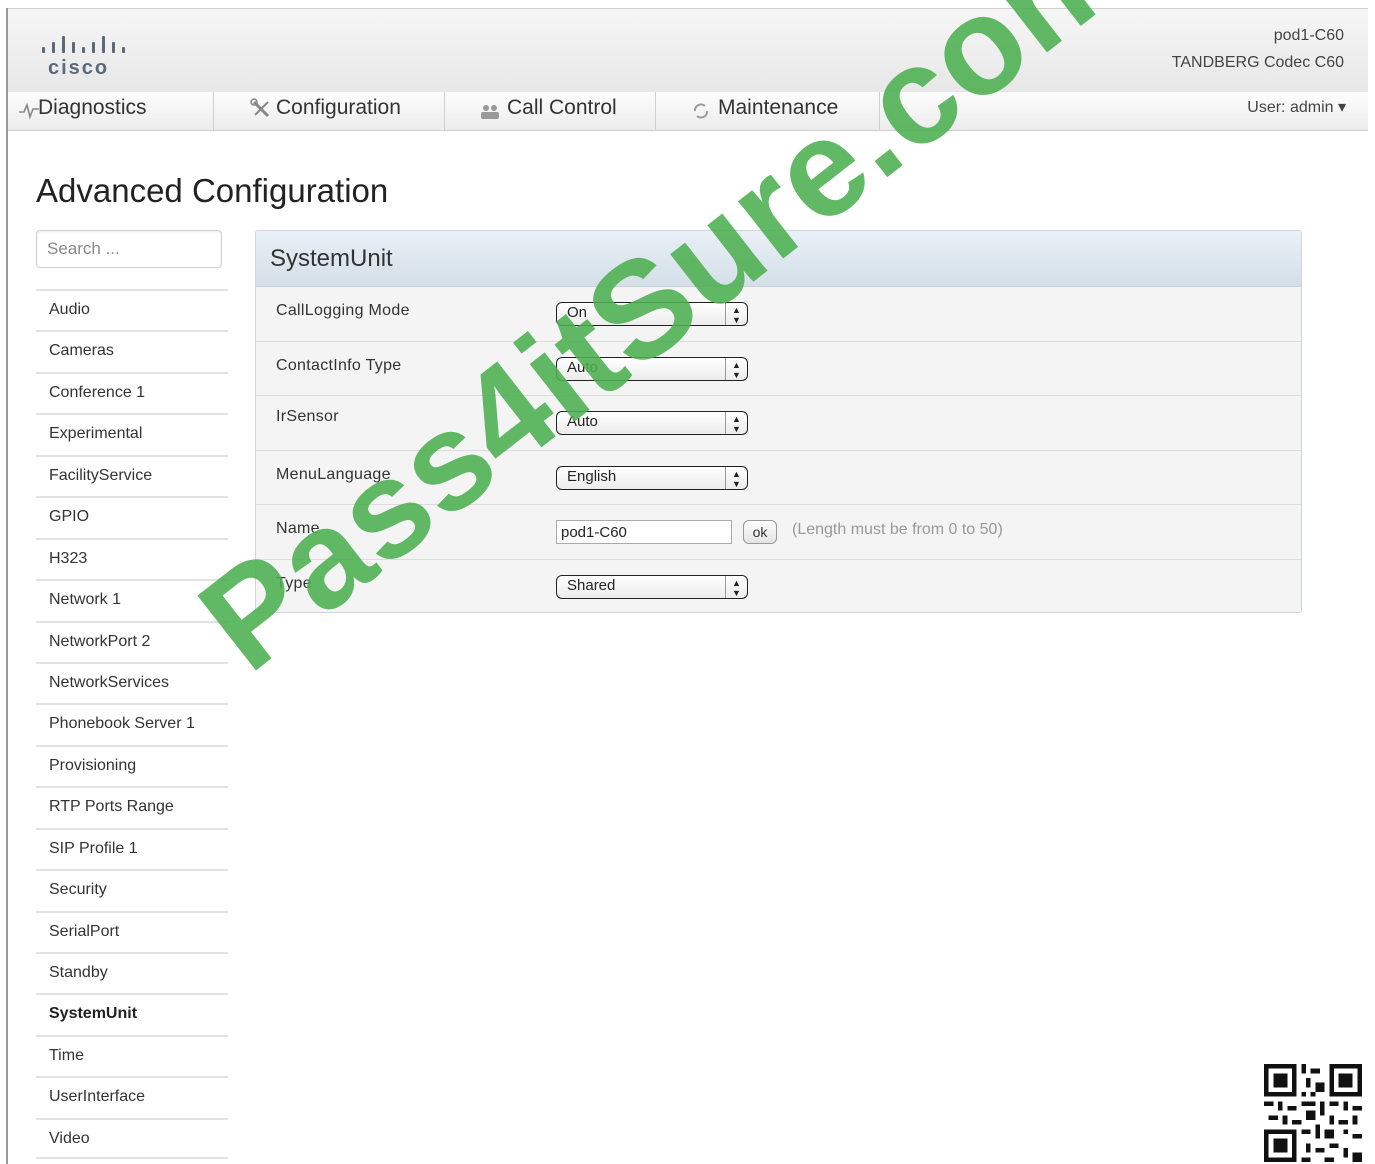  Describe the element at coordinates (897, 530) in the screenshot. I see `name-length-hint: (Length must be from 0 to 50)` at that location.